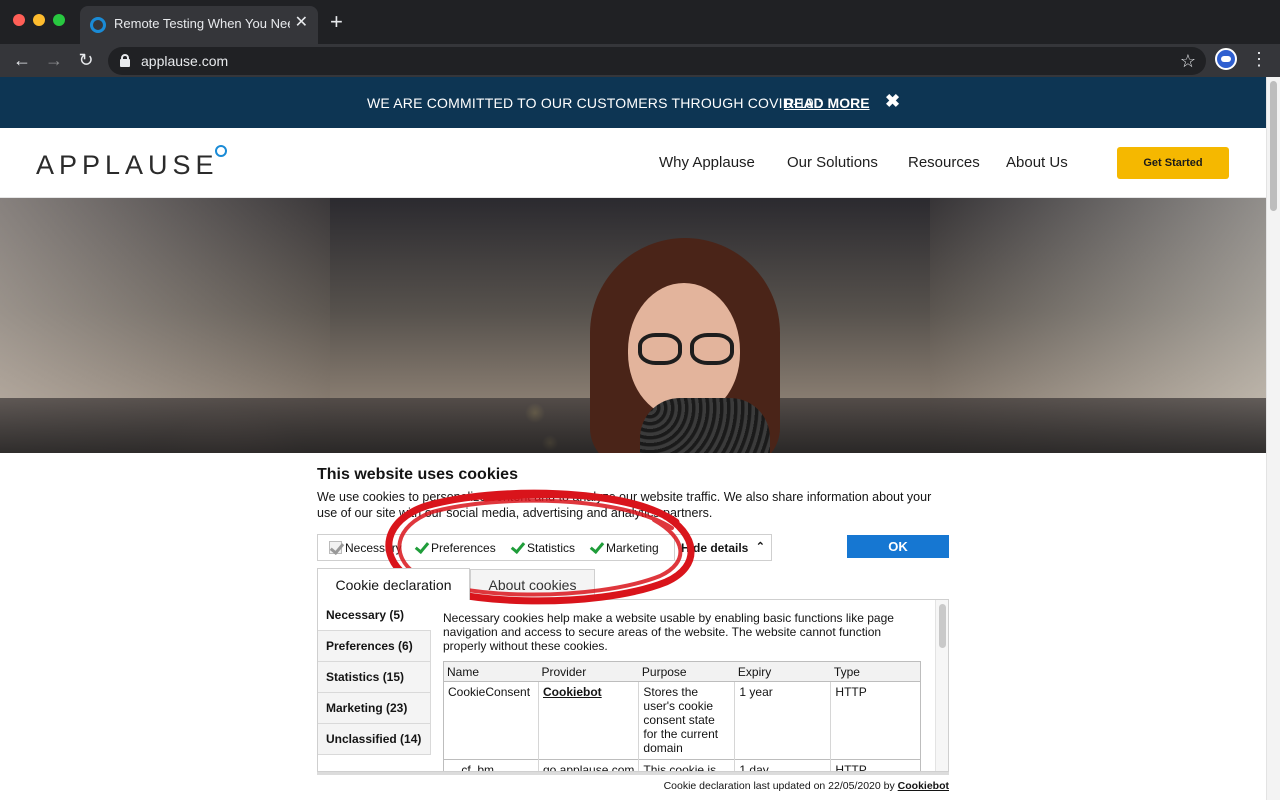  Describe the element at coordinates (86, 60) in the screenshot. I see `reload-icon: ↻` at that location.